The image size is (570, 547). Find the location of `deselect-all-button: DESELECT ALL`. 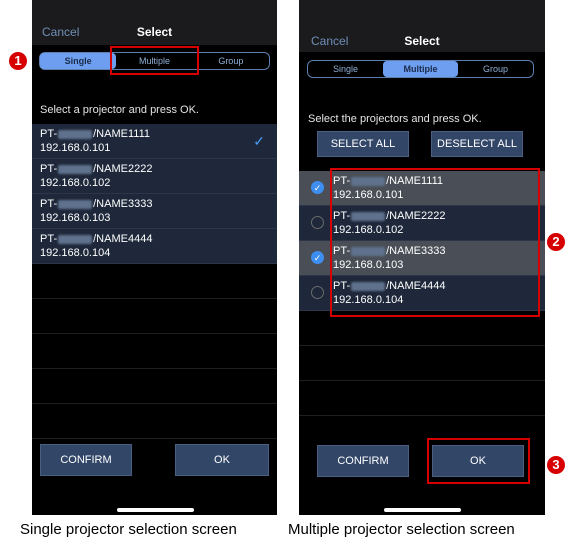

deselect-all-button: DESELECT ALL is located at coordinates (477, 144).